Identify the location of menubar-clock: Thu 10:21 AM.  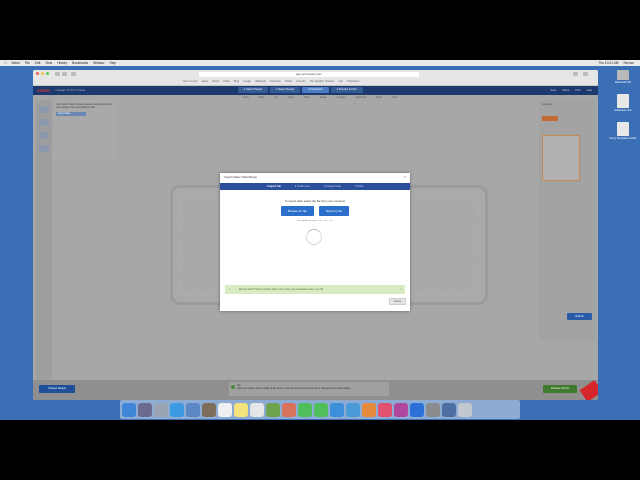
(609, 63).